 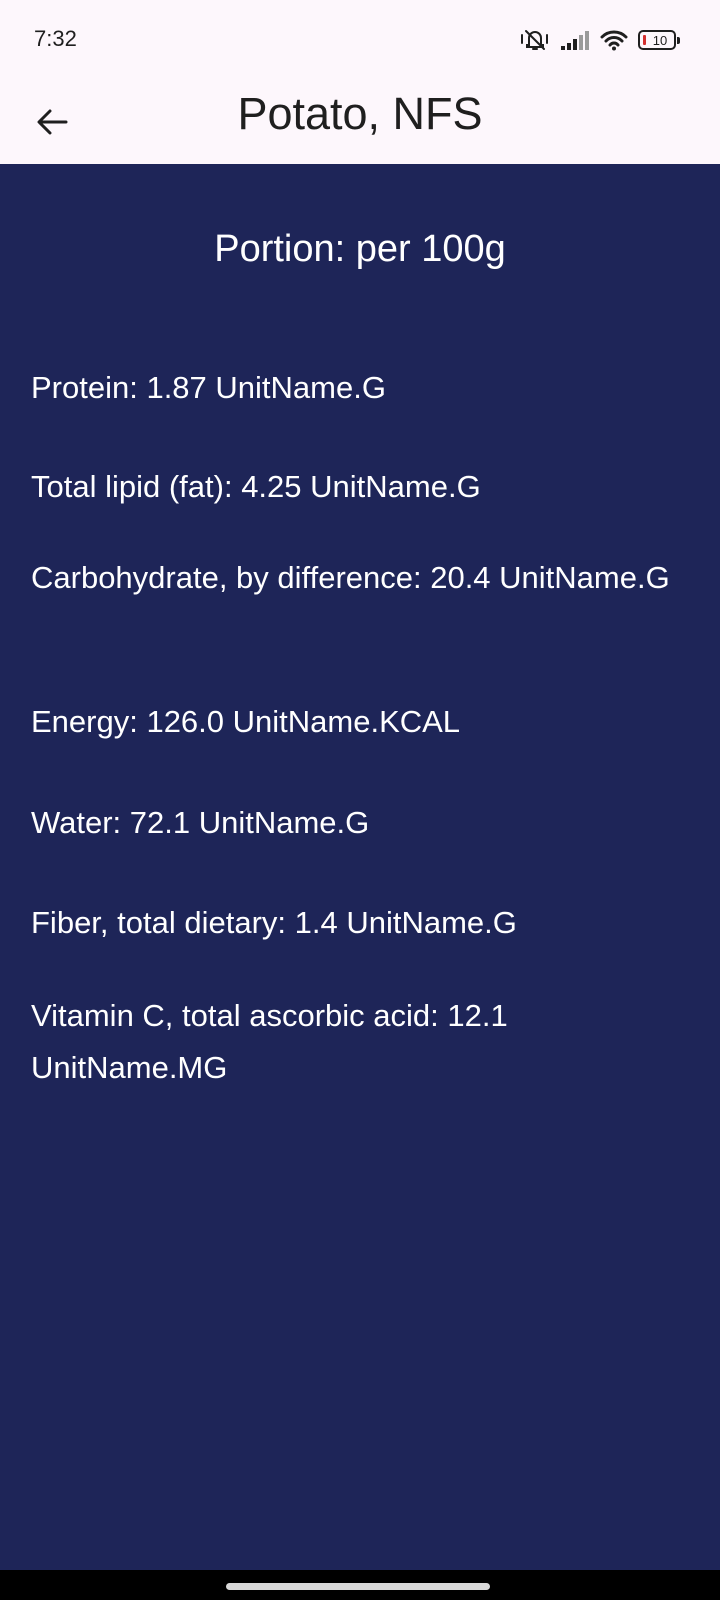 What do you see at coordinates (208, 387) in the screenshot?
I see `nutrient-item-protein: Protein: 1.87 UnitName.G` at bounding box center [208, 387].